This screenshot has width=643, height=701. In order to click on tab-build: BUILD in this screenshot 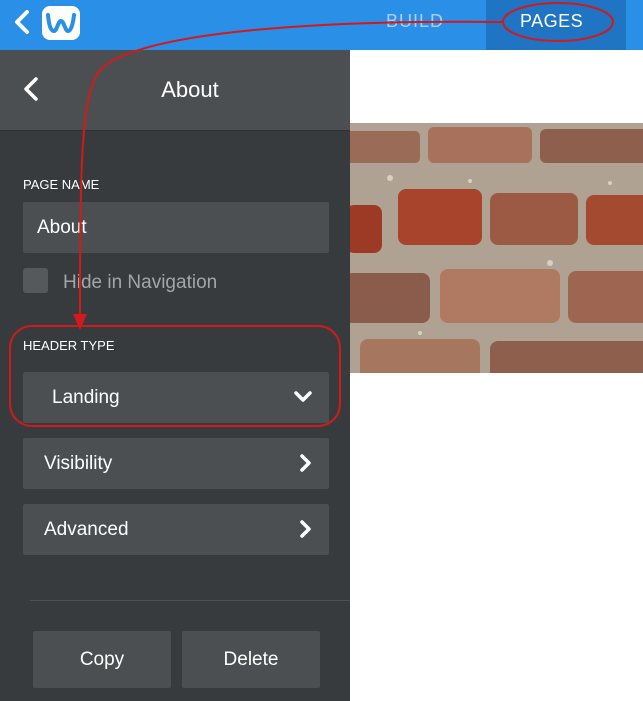, I will do `click(415, 21)`.